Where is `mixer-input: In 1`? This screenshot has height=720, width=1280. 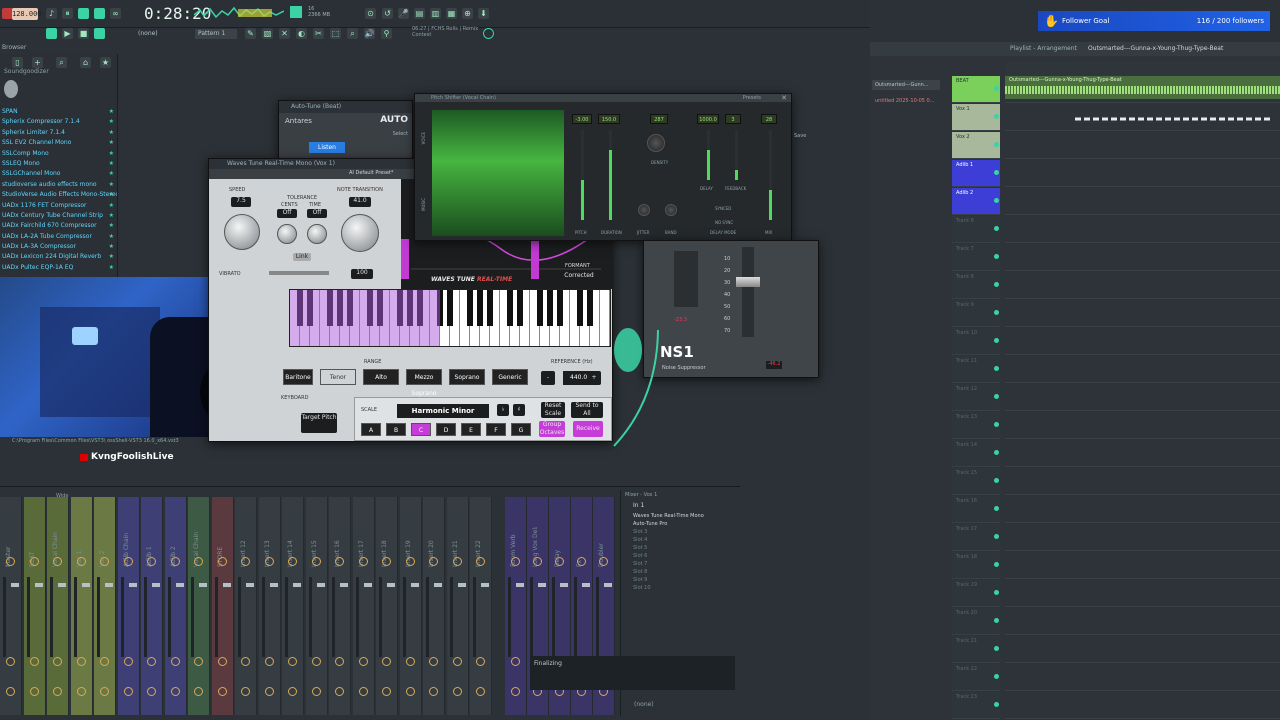 mixer-input: In 1 is located at coordinates (679, 506).